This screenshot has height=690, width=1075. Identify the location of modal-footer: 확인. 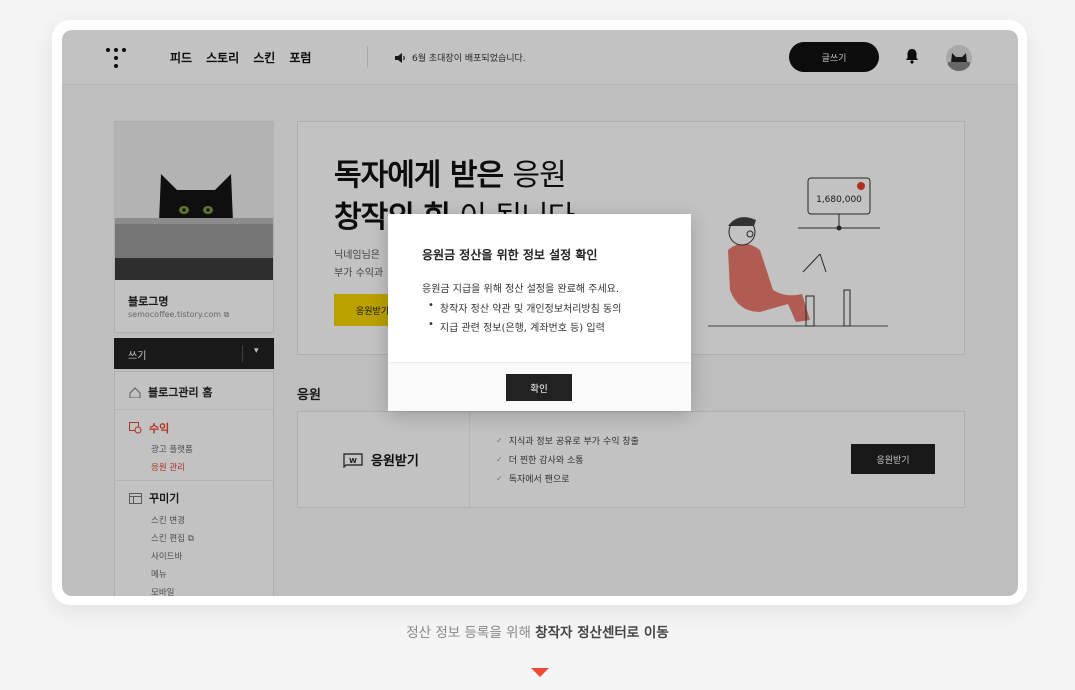
(539, 386).